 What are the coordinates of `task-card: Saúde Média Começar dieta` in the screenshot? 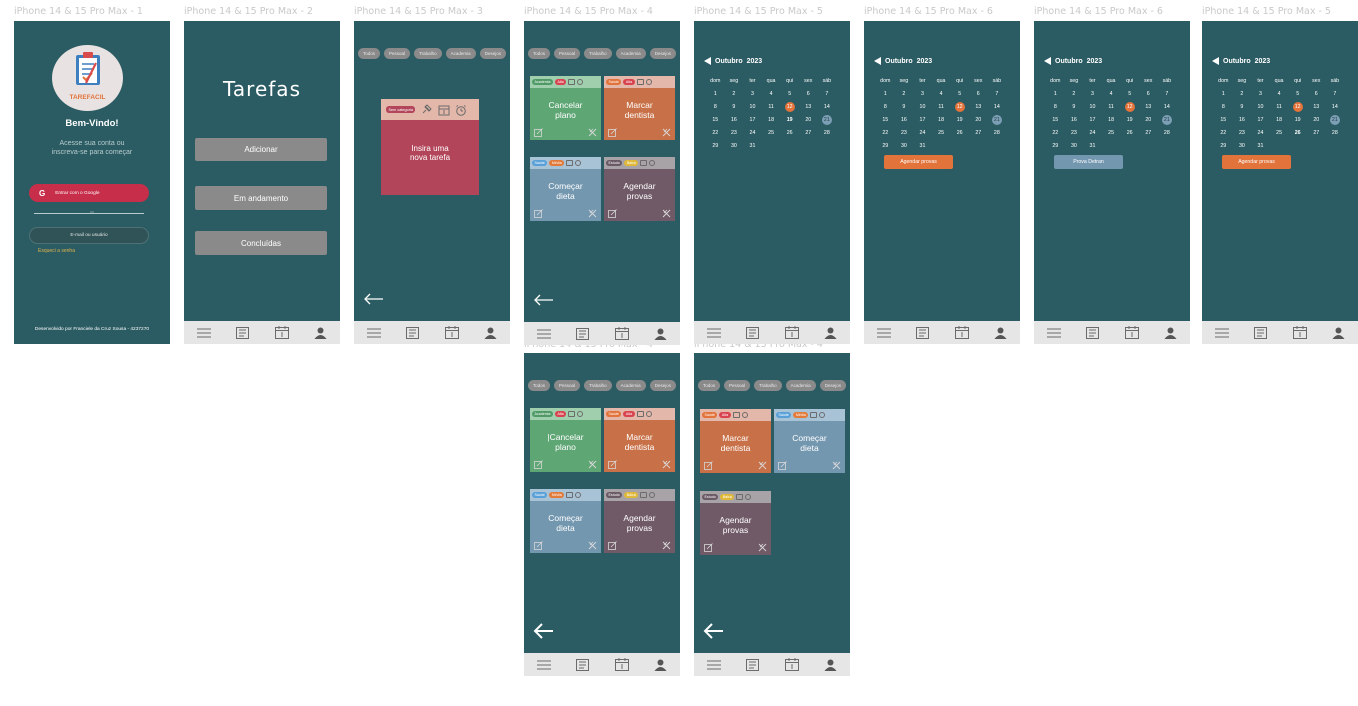 It's located at (809, 441).